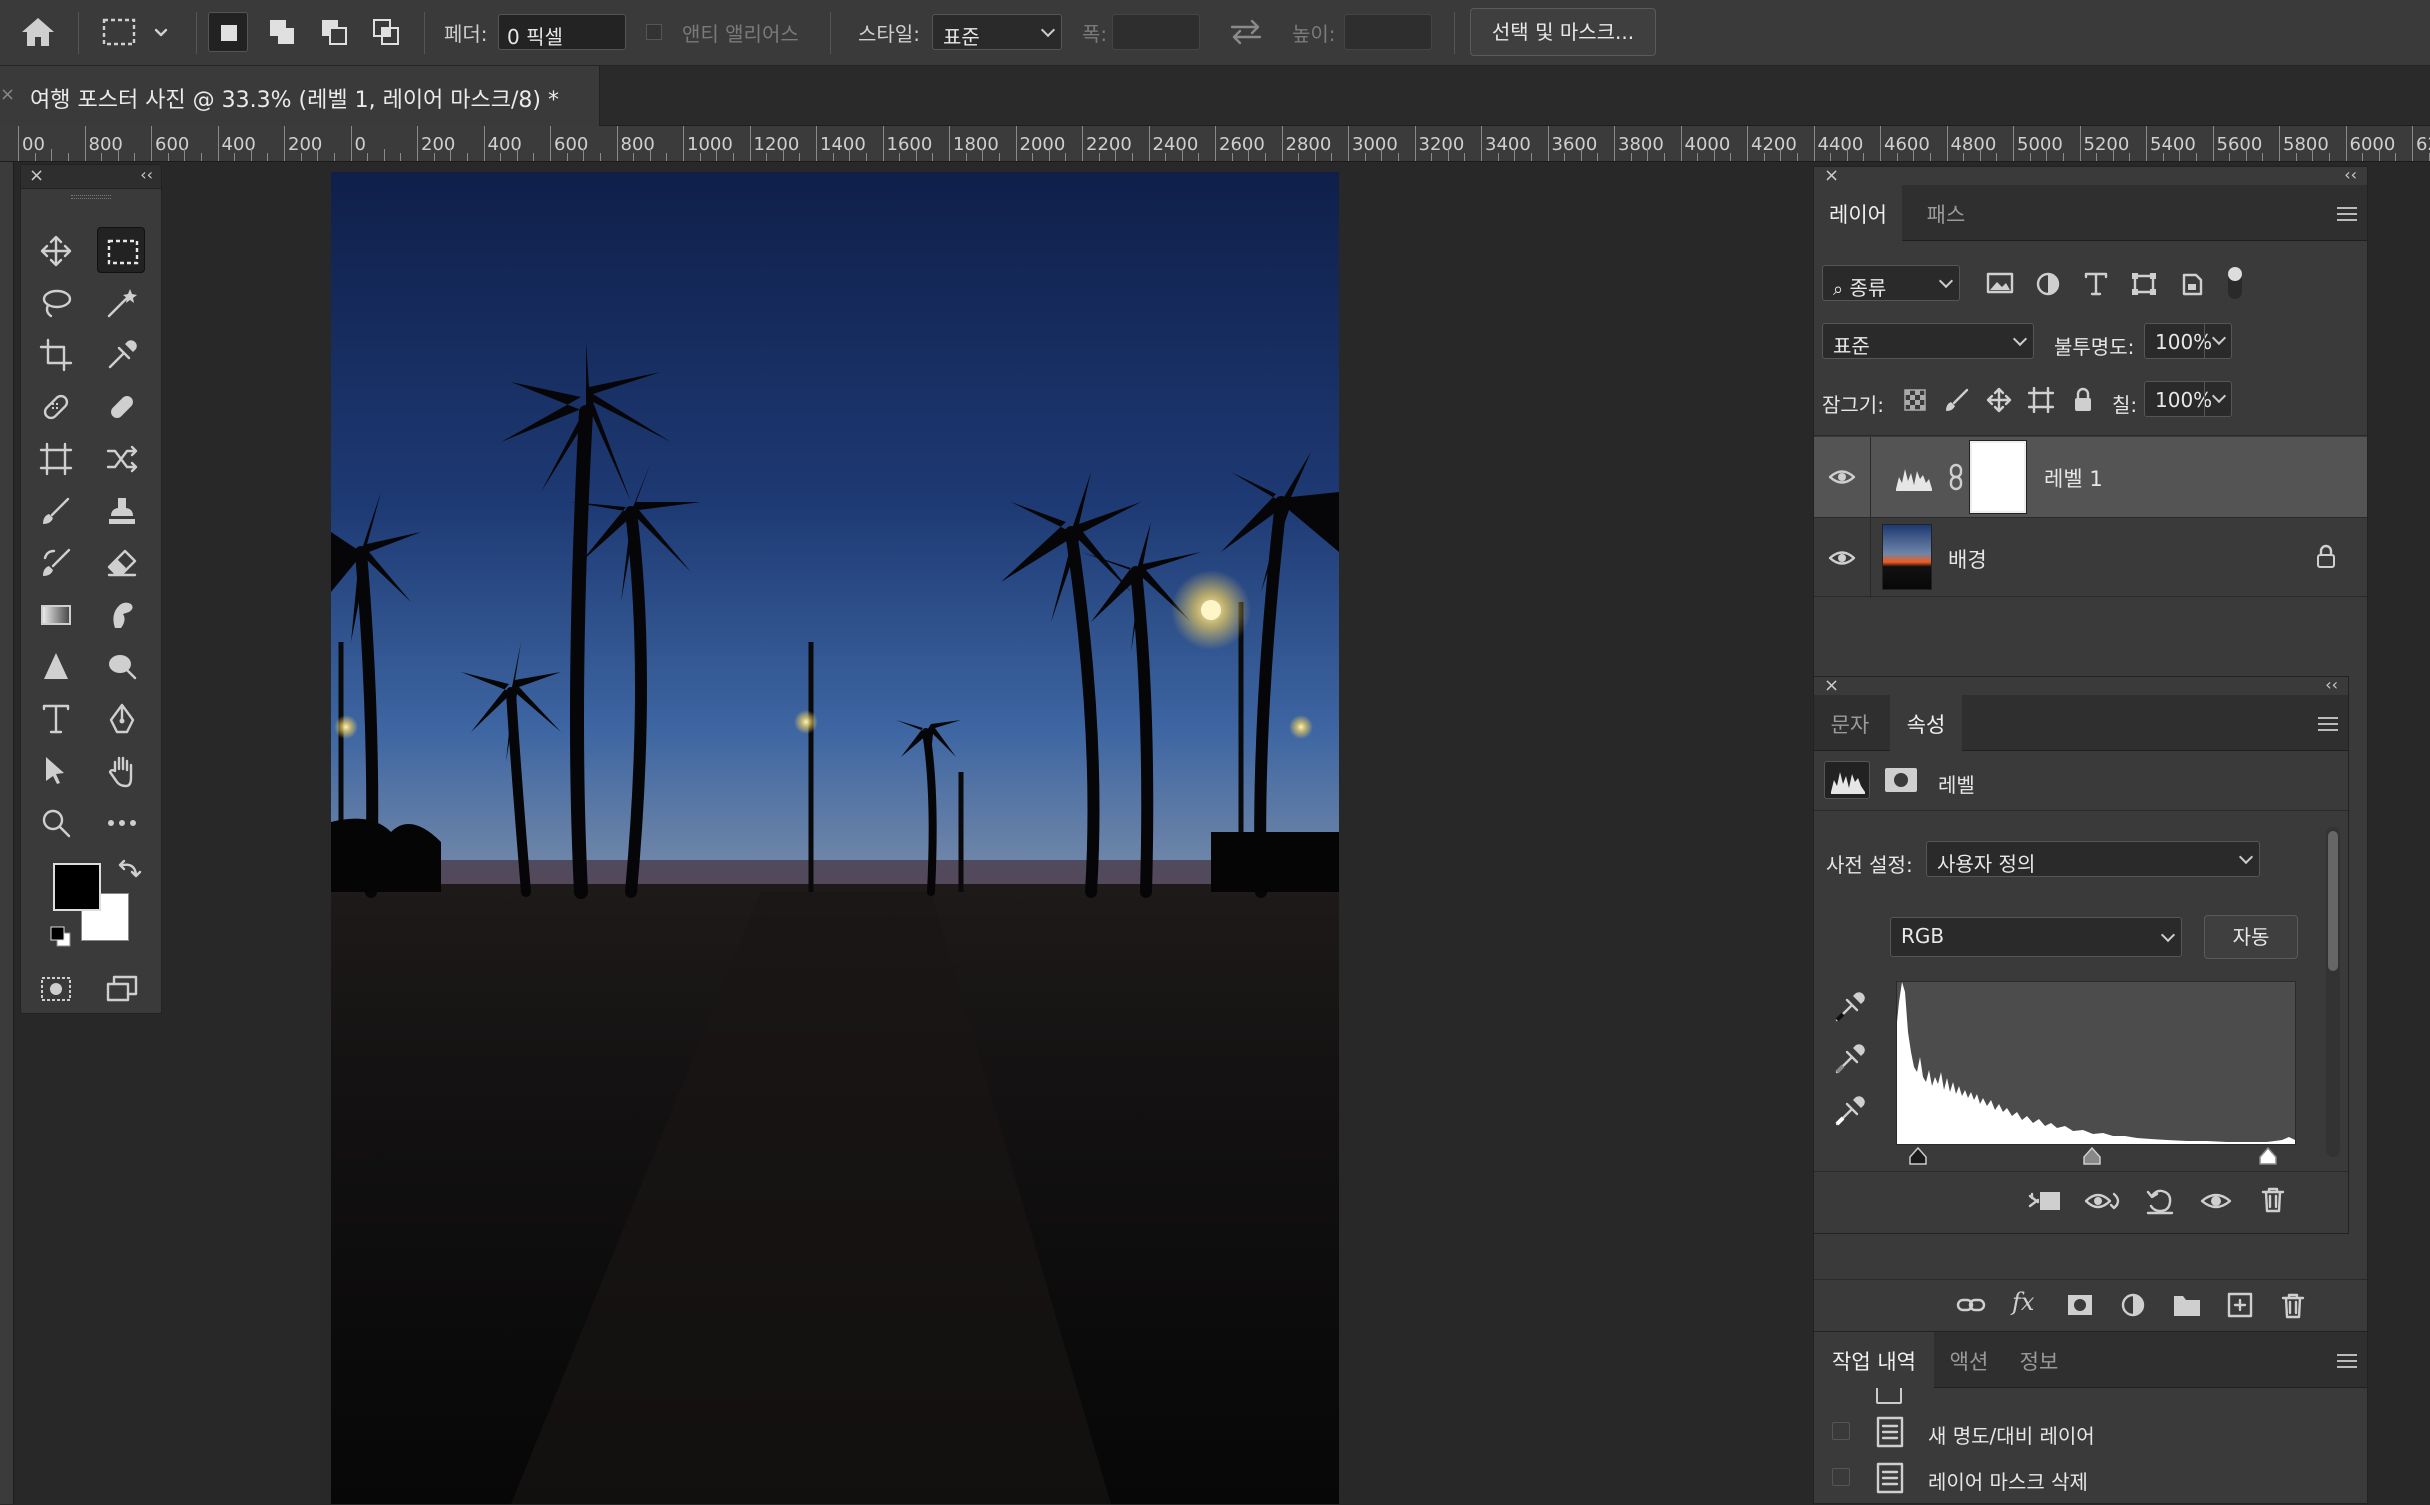 The width and height of the screenshot is (2430, 1505). What do you see at coordinates (2090, 1478) in the screenshot?
I see `history-item: 레이어 마스크 삭제` at bounding box center [2090, 1478].